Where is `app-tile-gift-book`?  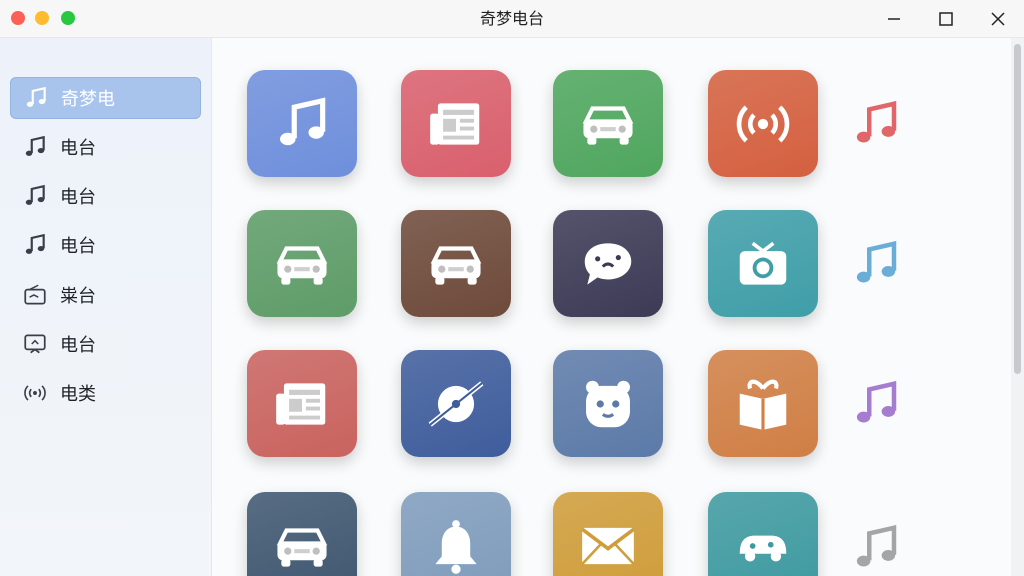
app-tile-gift-book is located at coordinates (763, 403).